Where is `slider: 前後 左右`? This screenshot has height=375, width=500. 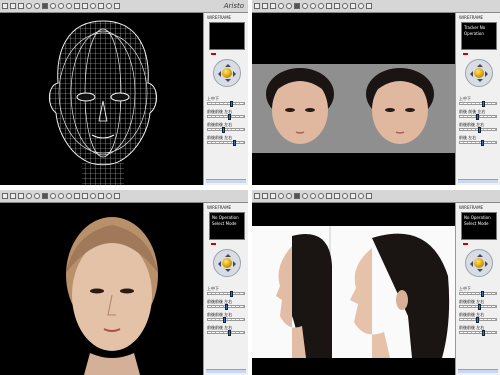 slider: 前後 左右 is located at coordinates (478, 141).